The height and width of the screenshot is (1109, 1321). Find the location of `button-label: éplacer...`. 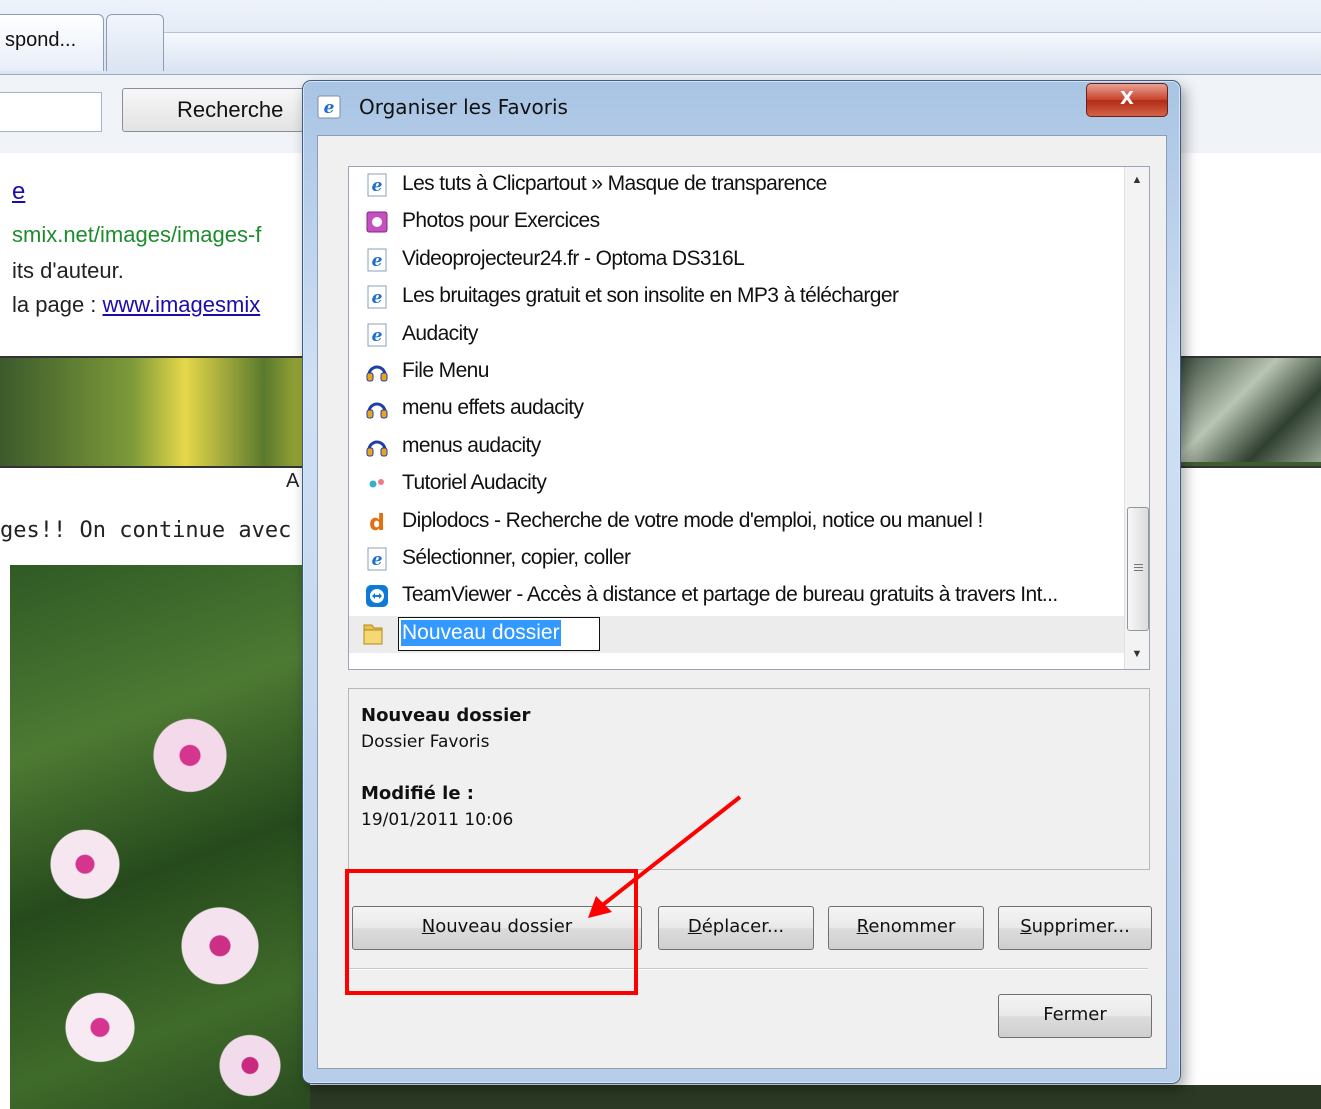

button-label: éplacer... is located at coordinates (743, 926).